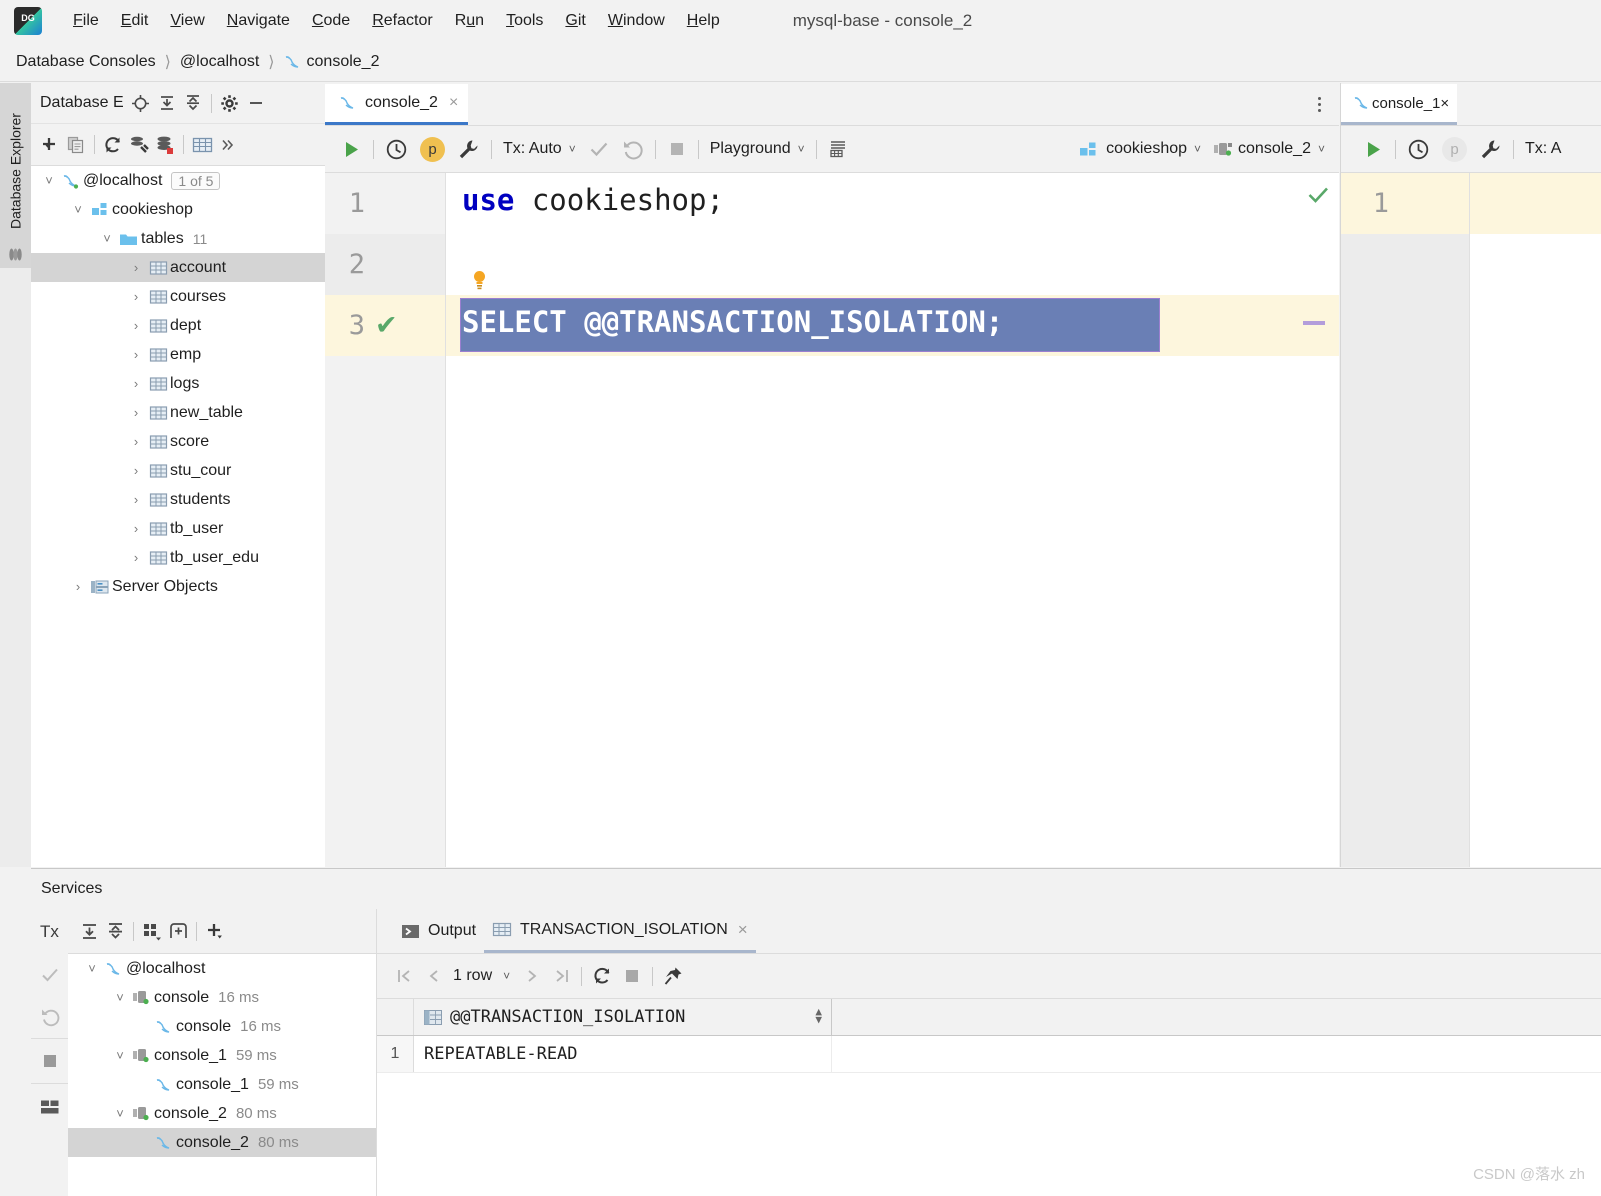  What do you see at coordinates (178, 383) in the screenshot?
I see `tree-item-logs: › logs` at bounding box center [178, 383].